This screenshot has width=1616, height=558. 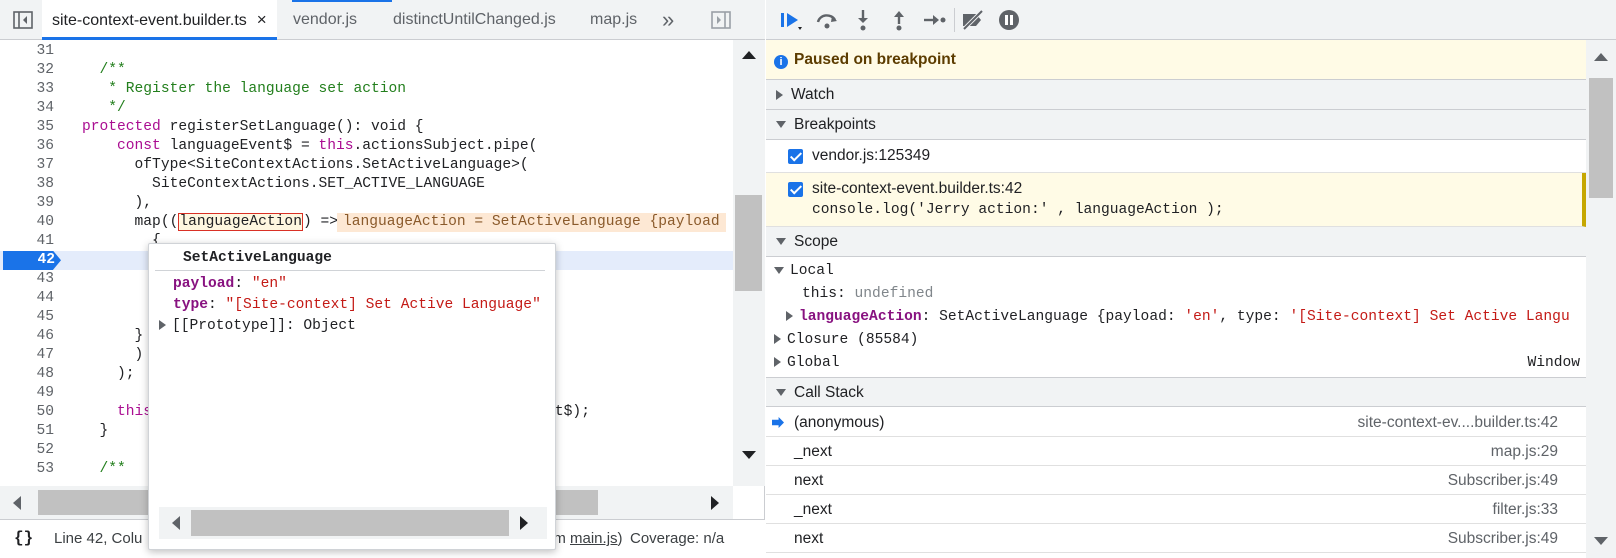 I want to click on source-map-link: main.js, so click(x=594, y=538).